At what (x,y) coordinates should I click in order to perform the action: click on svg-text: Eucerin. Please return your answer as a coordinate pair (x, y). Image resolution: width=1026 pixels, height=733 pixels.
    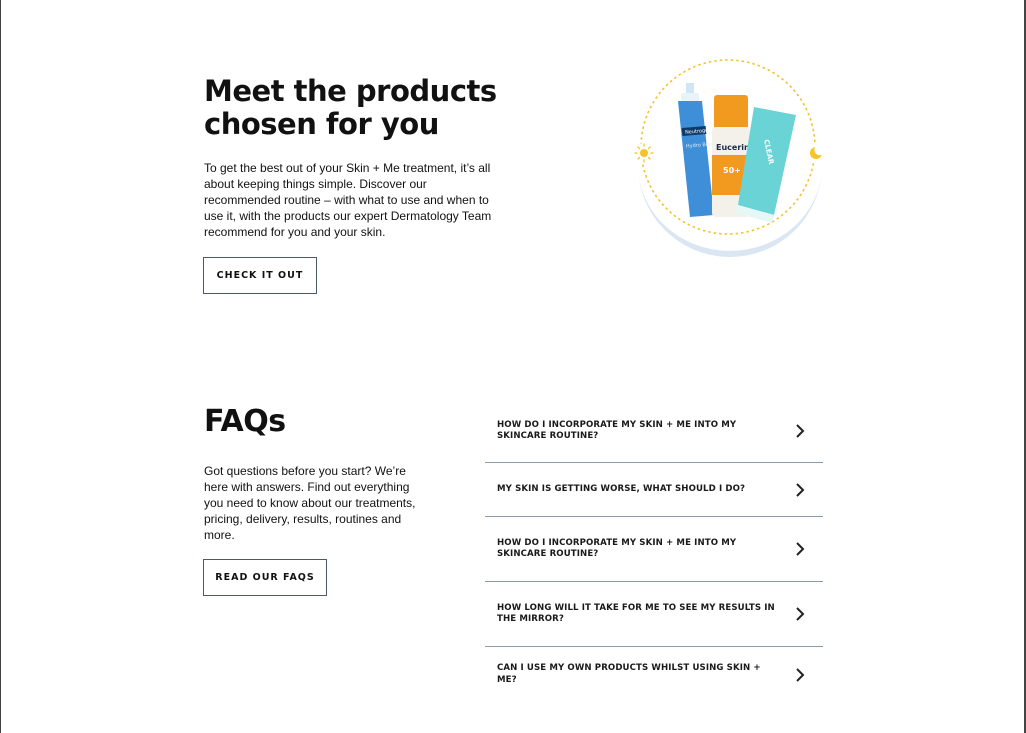
    Looking at the image, I should click on (733, 147).